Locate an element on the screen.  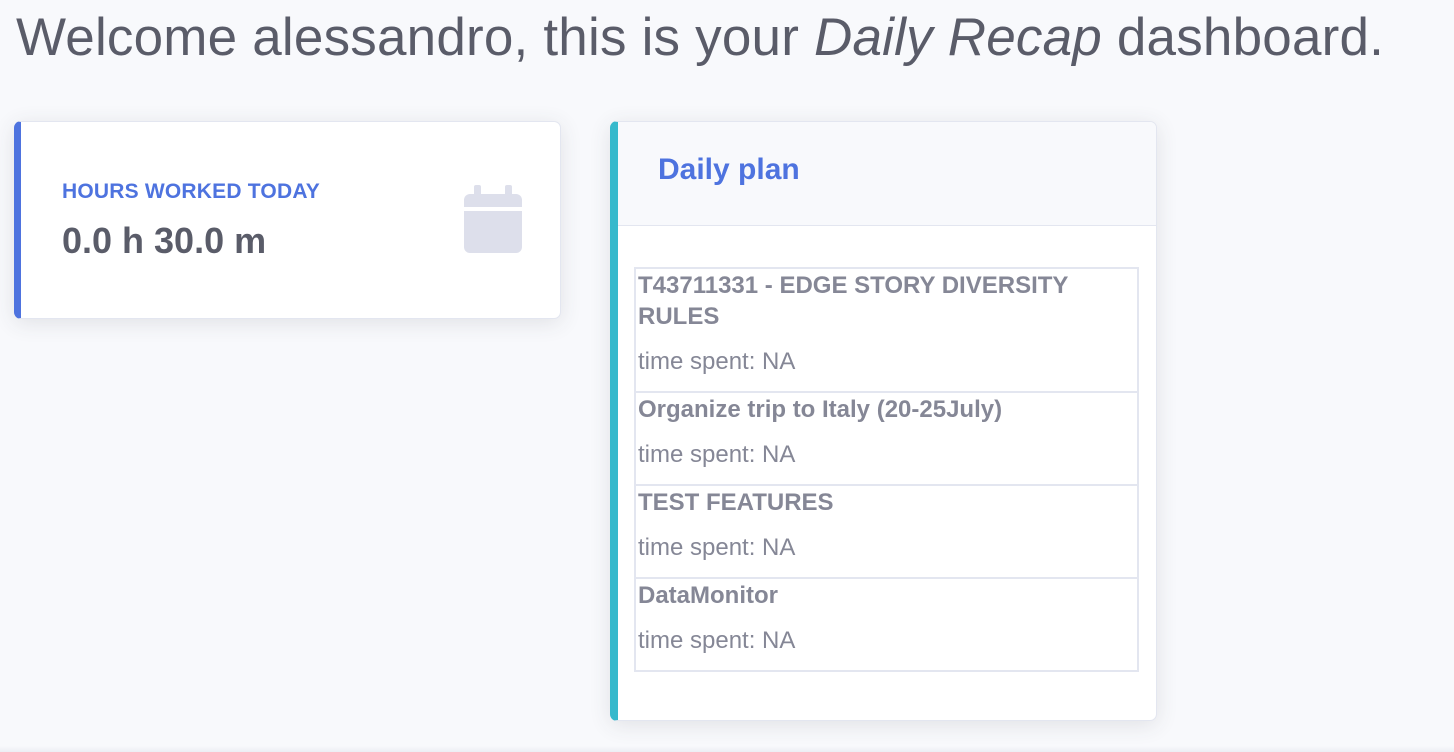
task-item: TEST FEATURES time spent: NA is located at coordinates (886, 531).